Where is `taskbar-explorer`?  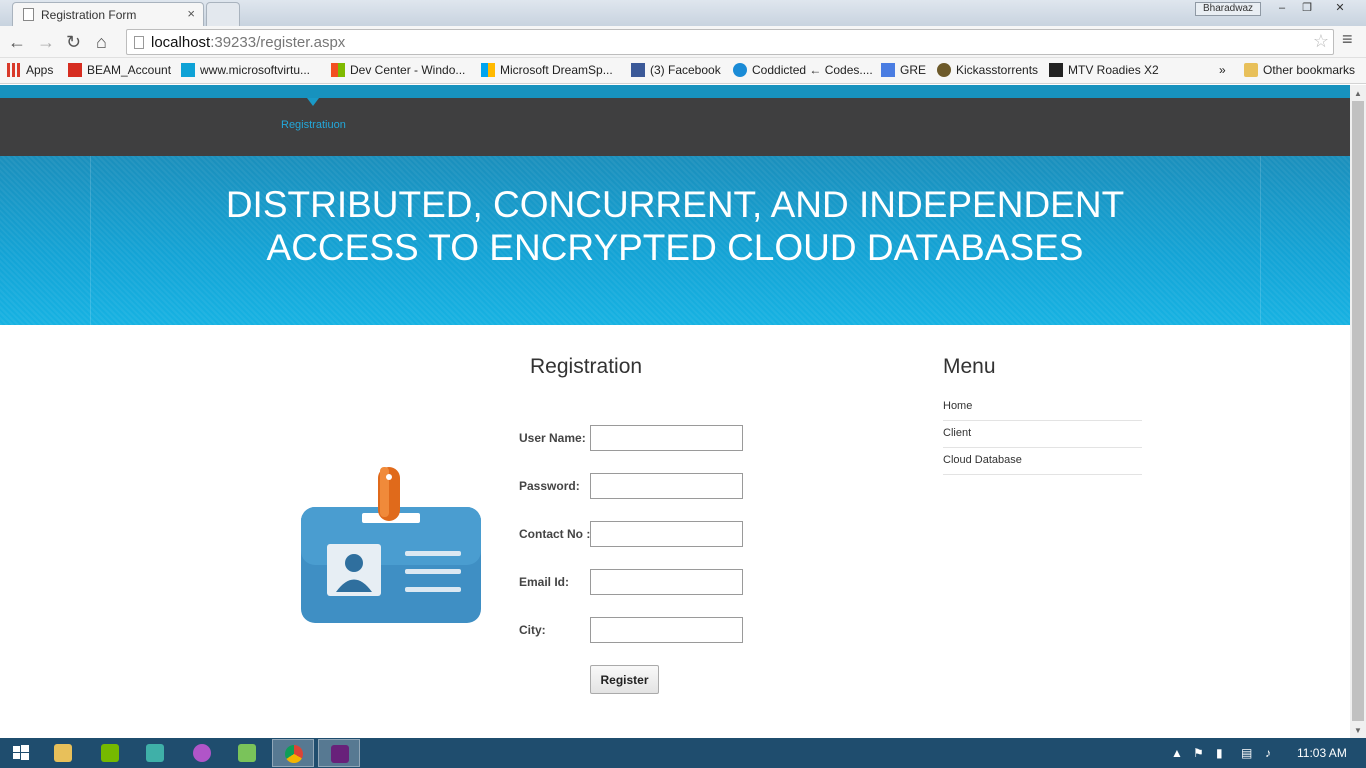
taskbar-explorer is located at coordinates (63, 753).